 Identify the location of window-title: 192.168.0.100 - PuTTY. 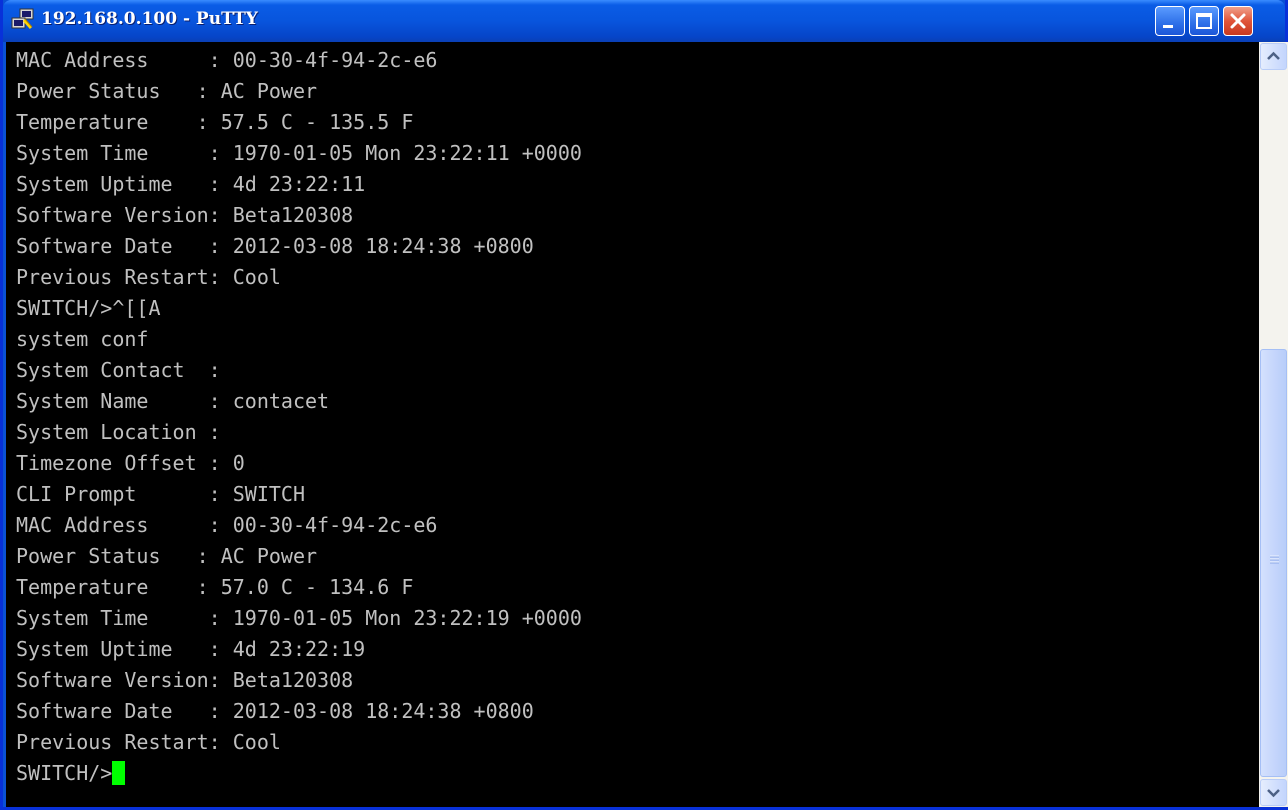
(149, 19).